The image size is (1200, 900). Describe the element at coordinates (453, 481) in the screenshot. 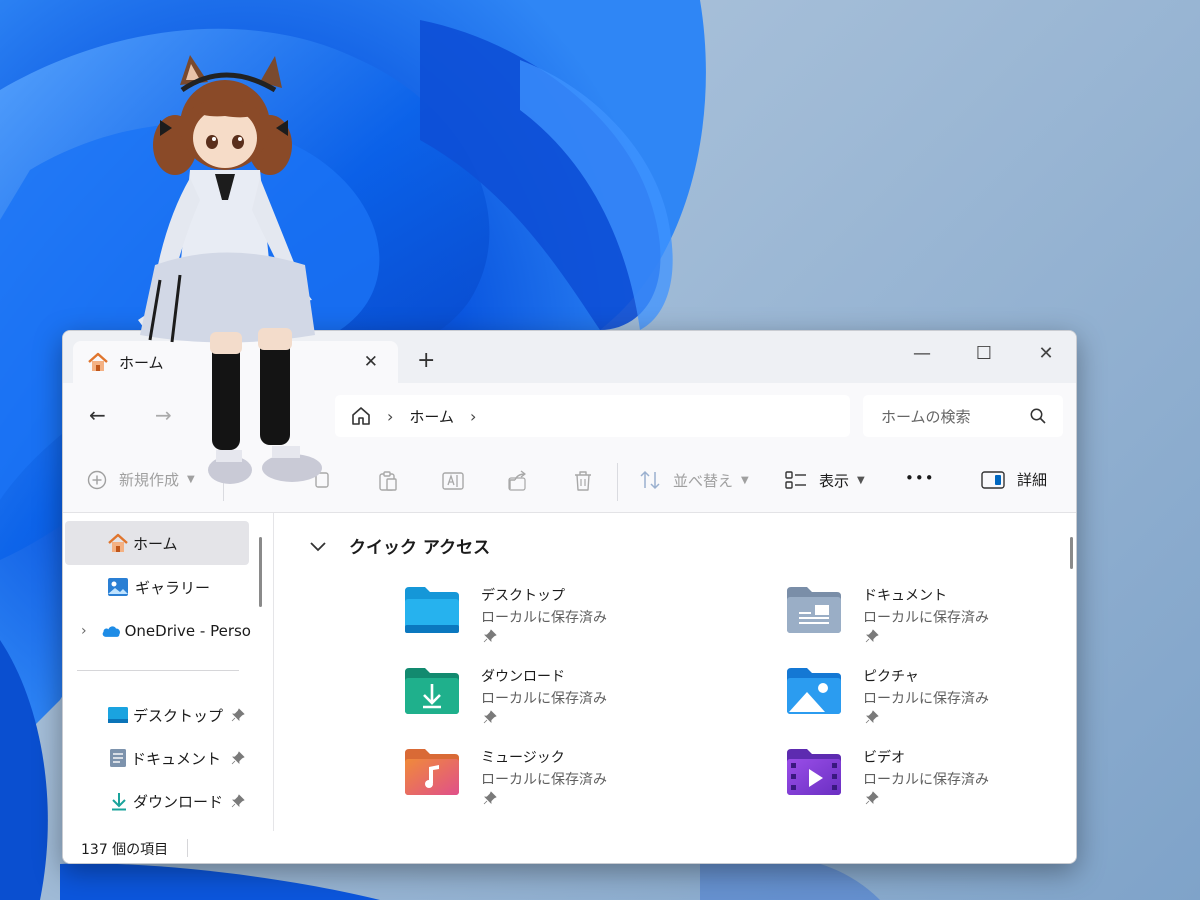

I see `rename-icon` at that location.